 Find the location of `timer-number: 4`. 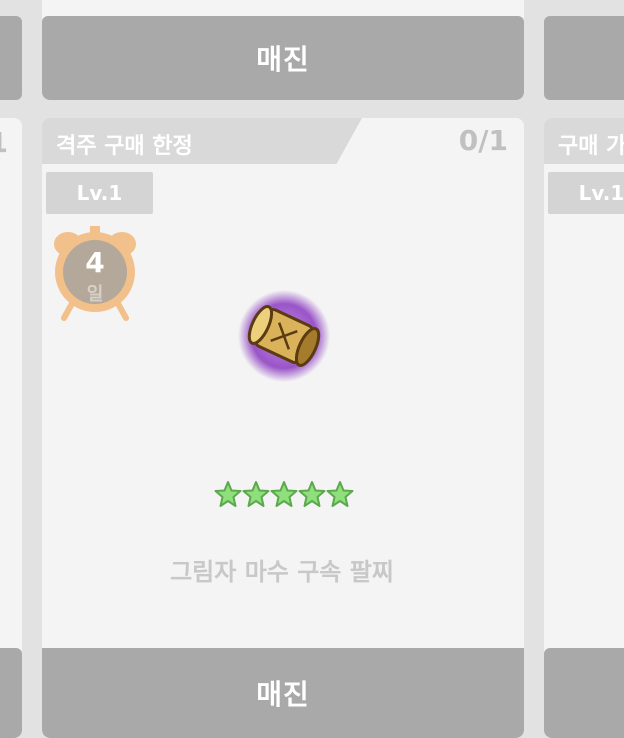

timer-number: 4 is located at coordinates (95, 262).